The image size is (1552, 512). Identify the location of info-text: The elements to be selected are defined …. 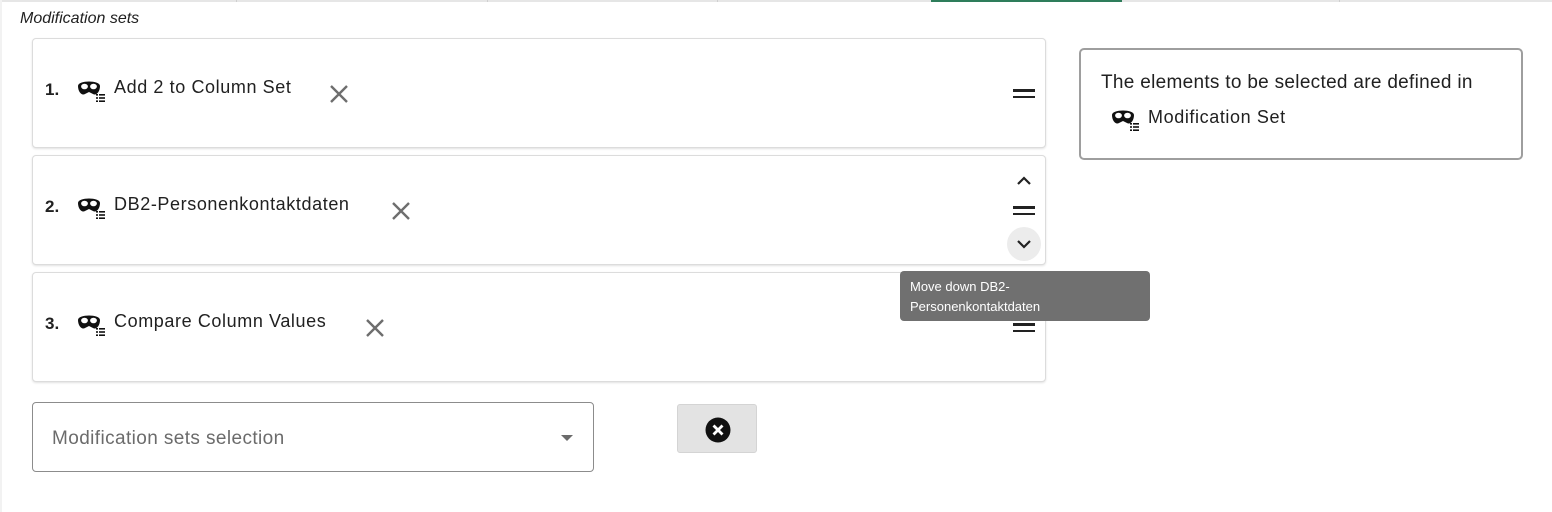
(1287, 82).